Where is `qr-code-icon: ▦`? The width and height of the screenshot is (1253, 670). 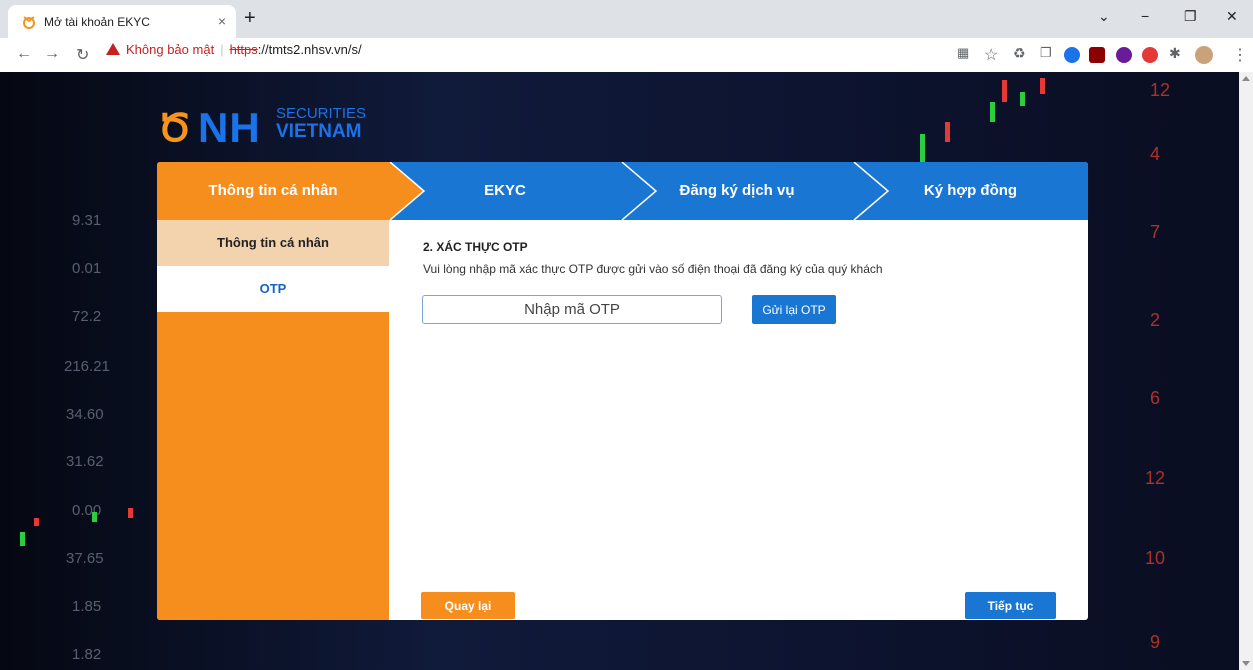
qr-code-icon: ▦ is located at coordinates (963, 53).